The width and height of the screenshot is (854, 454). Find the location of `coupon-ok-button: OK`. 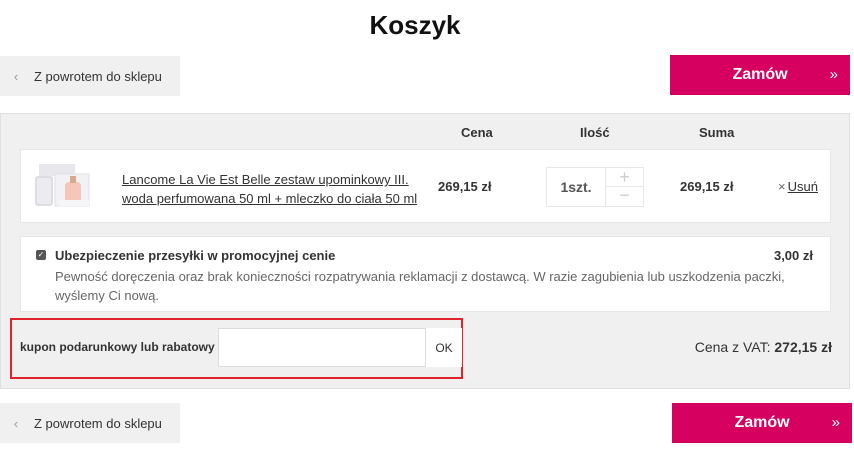

coupon-ok-button: OK is located at coordinates (444, 347).